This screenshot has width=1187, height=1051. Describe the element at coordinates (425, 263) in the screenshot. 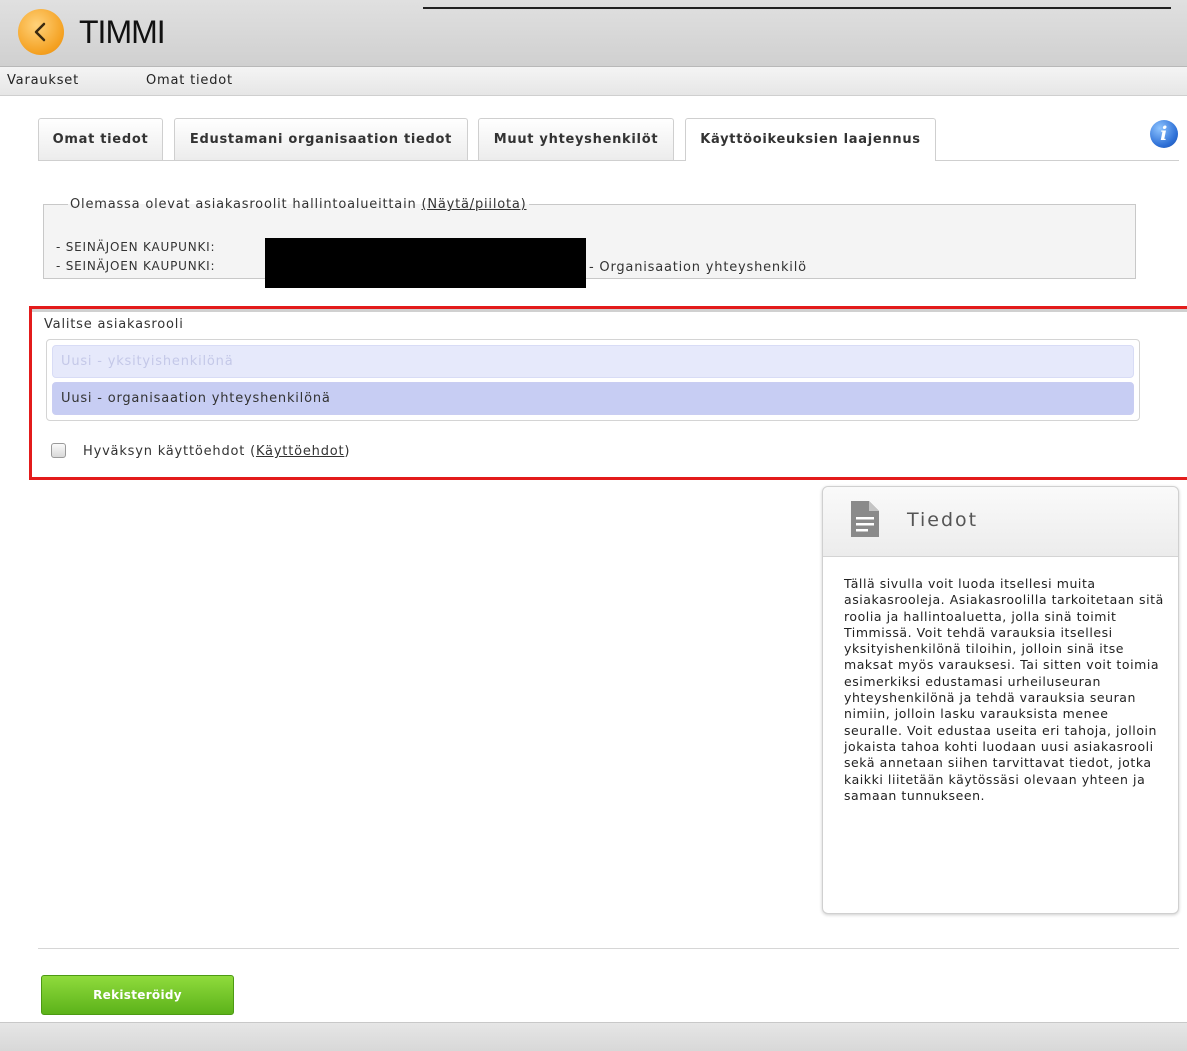

I see `redacted-block` at that location.